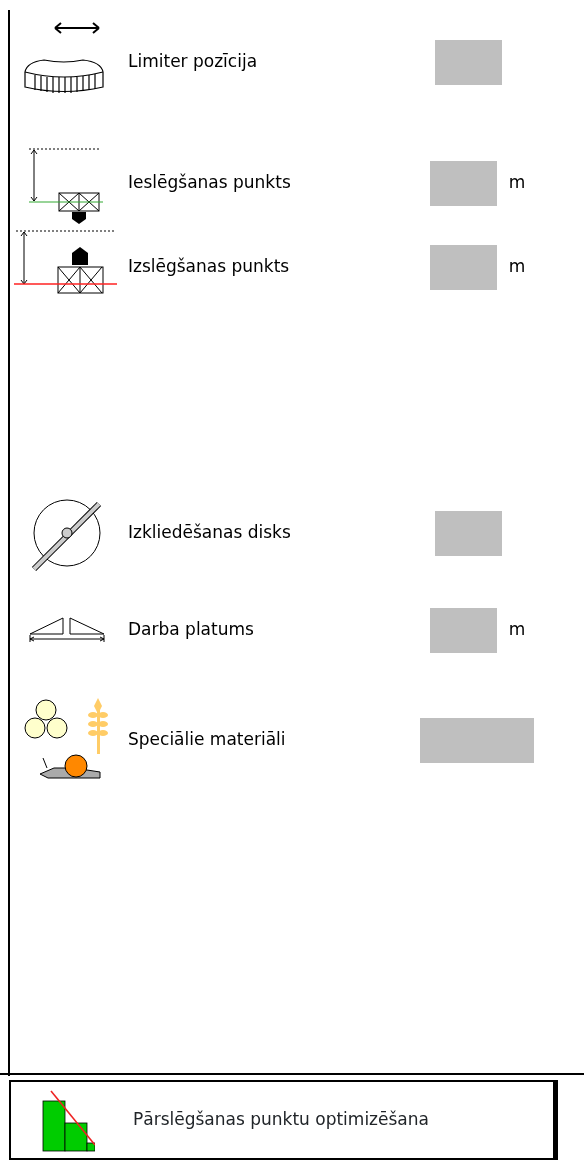 Image resolution: width=584 pixels, height=1162 pixels. Describe the element at coordinates (209, 533) in the screenshot. I see `setting-label: Izkliedēšanas disks` at that location.